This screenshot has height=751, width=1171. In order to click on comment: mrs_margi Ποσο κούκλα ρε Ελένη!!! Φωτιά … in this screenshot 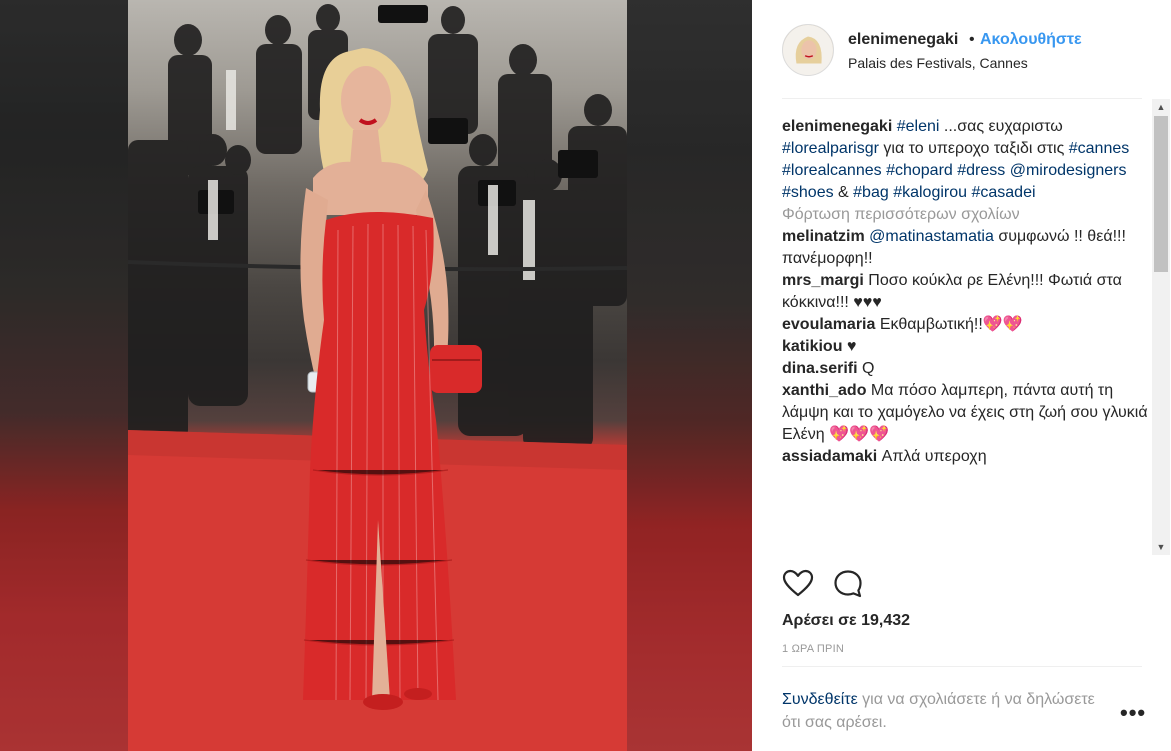, I will do `click(965, 292)`.